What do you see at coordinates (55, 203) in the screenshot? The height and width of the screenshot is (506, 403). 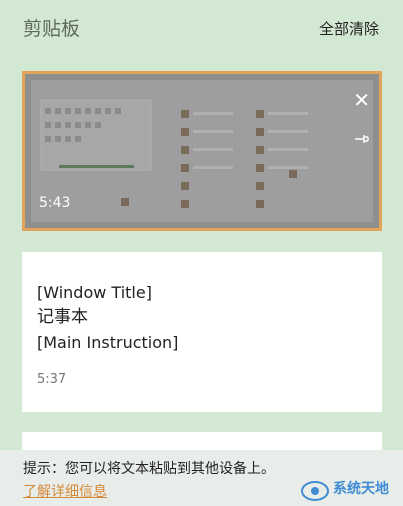 I see `item-time: 5:43` at bounding box center [55, 203].